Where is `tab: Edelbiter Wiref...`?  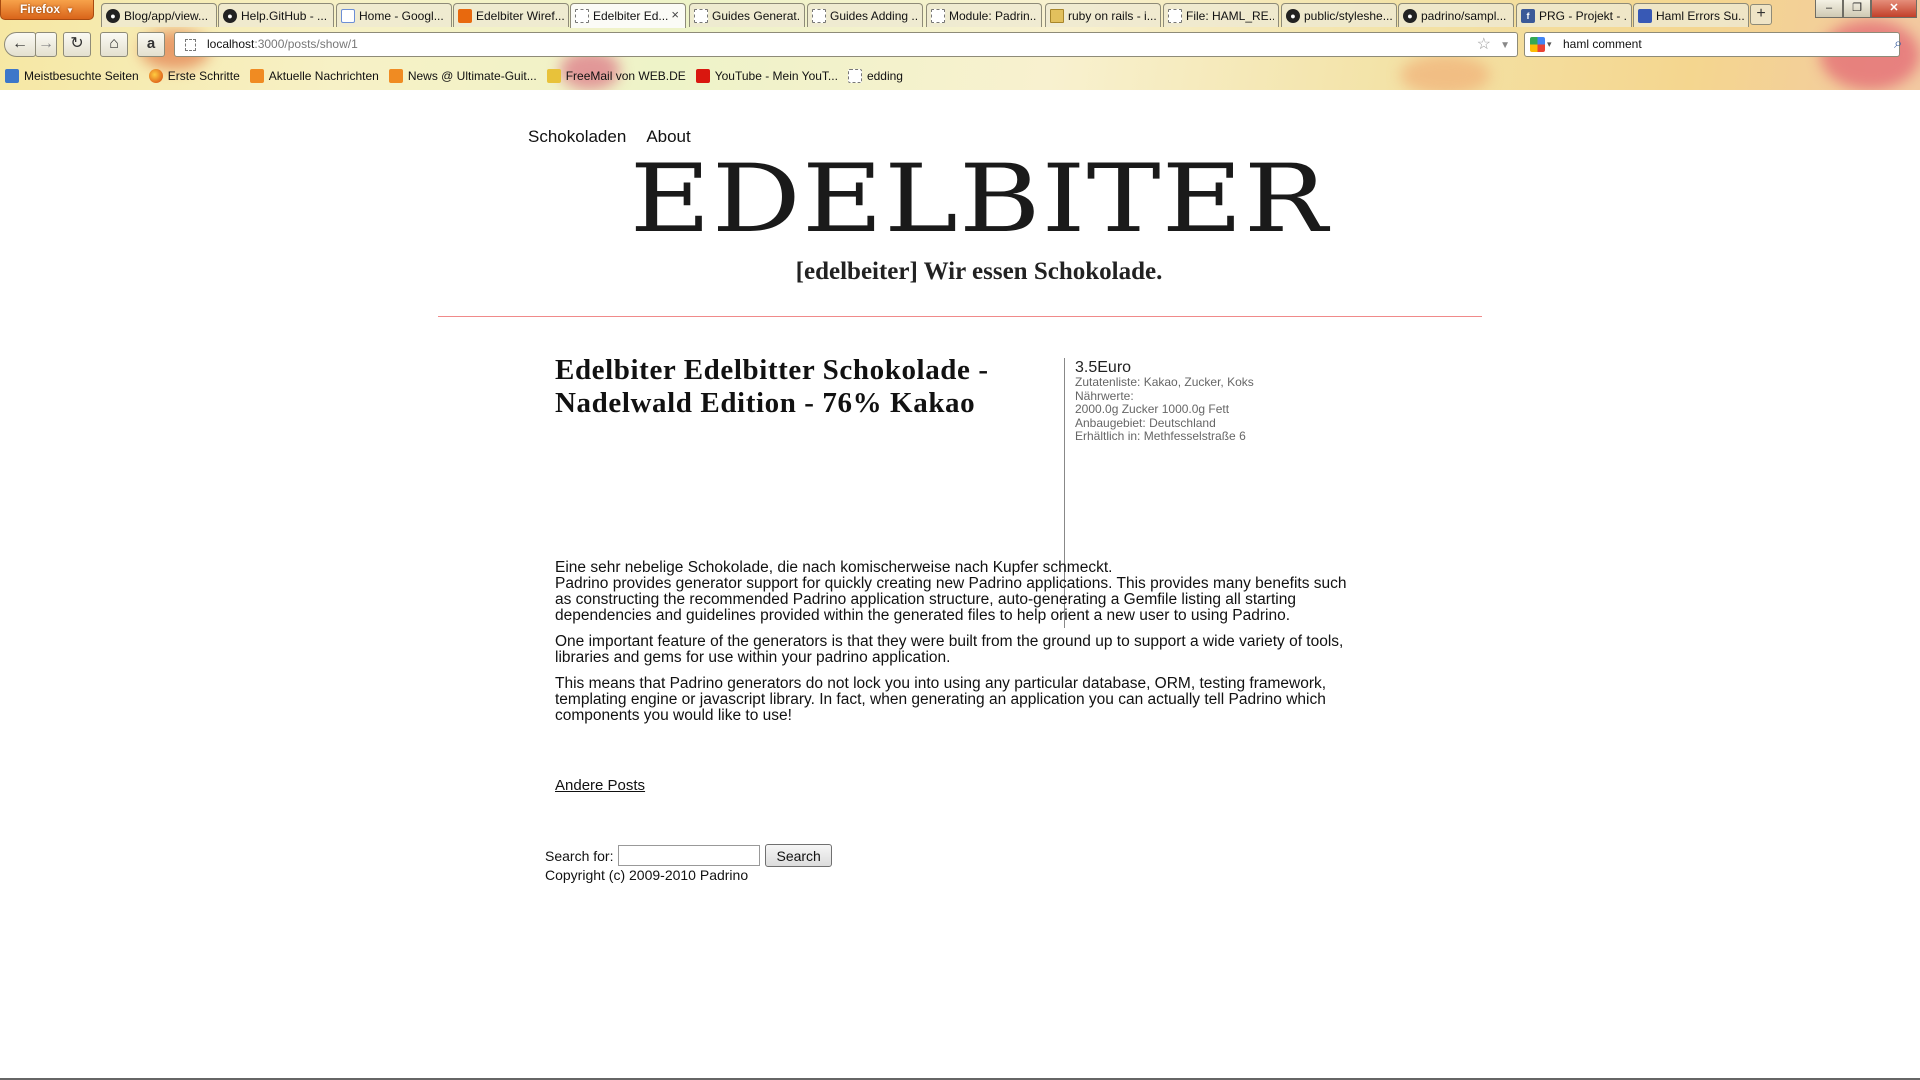 tab: Edelbiter Wiref... is located at coordinates (511, 15).